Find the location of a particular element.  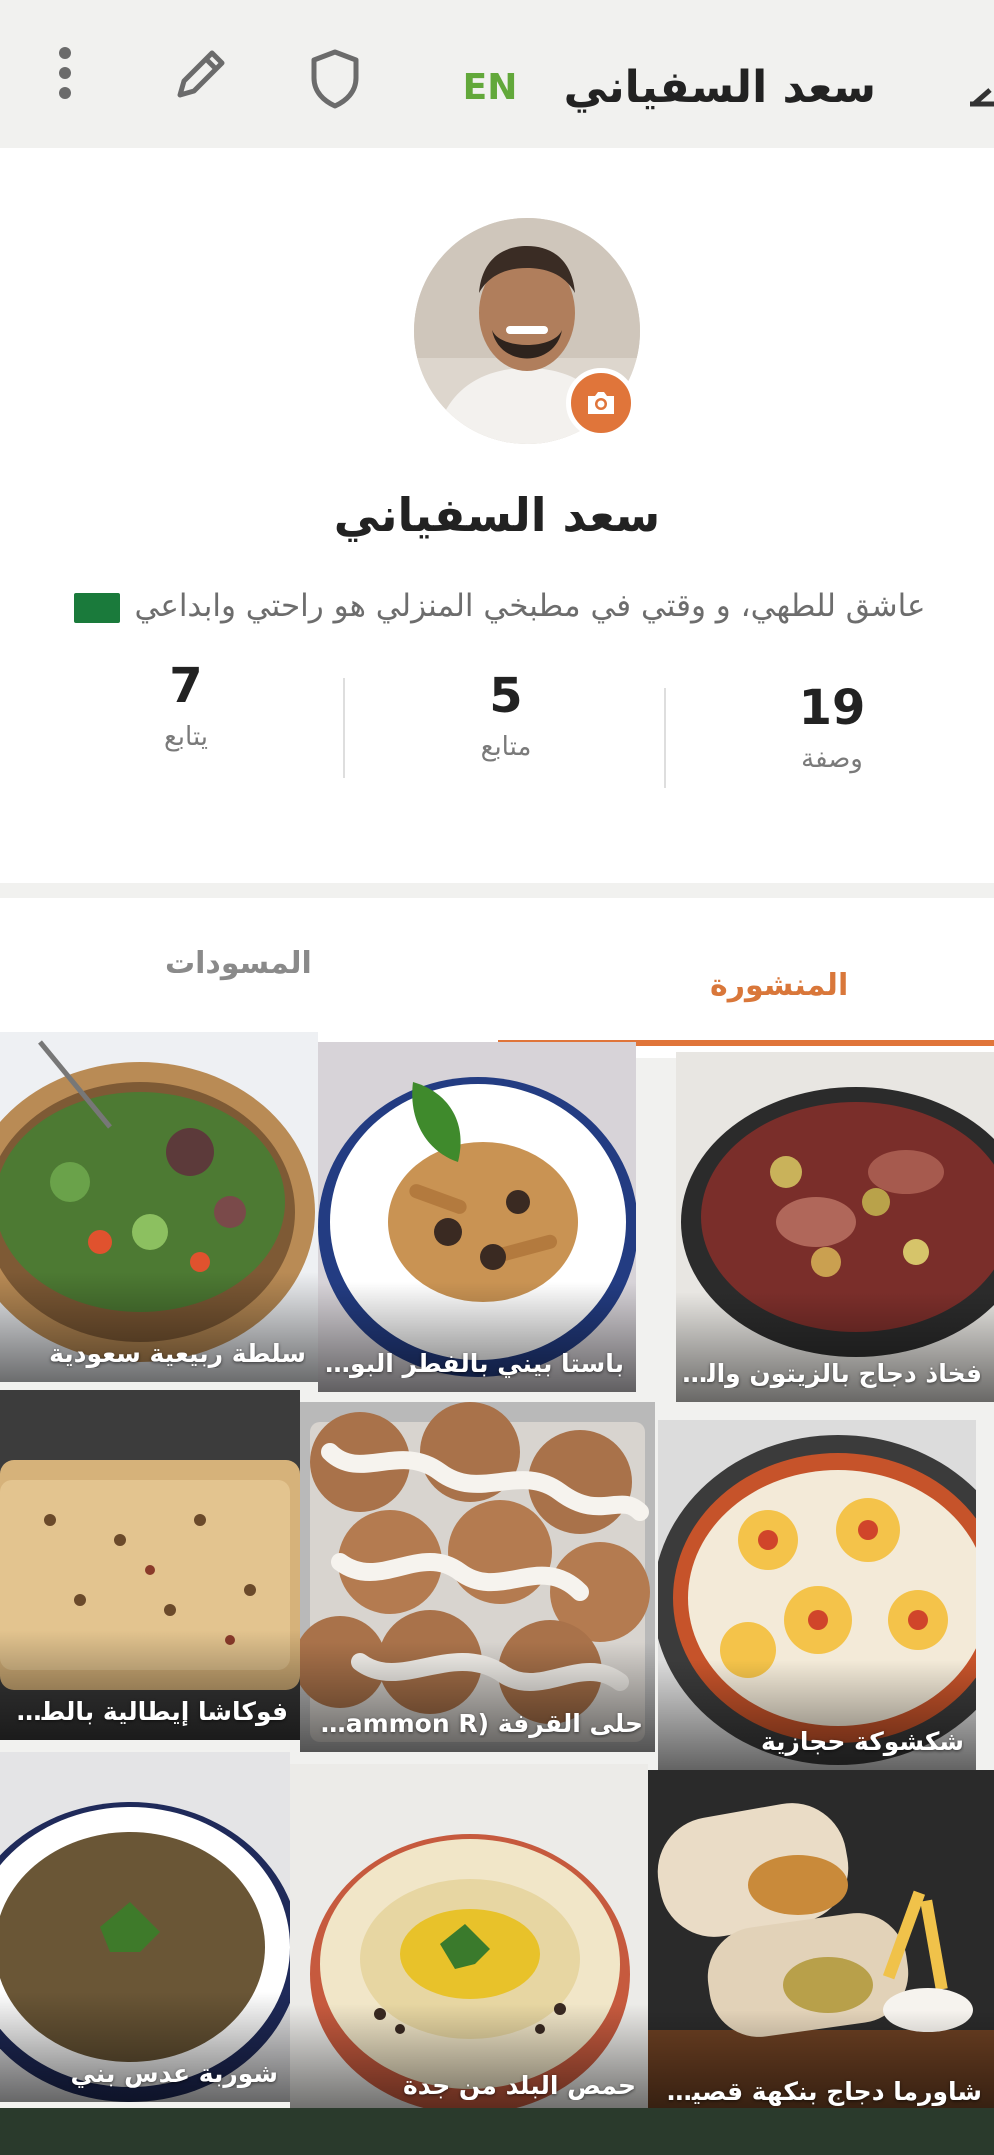

page-title: سعد السفياني is located at coordinates (719, 87).